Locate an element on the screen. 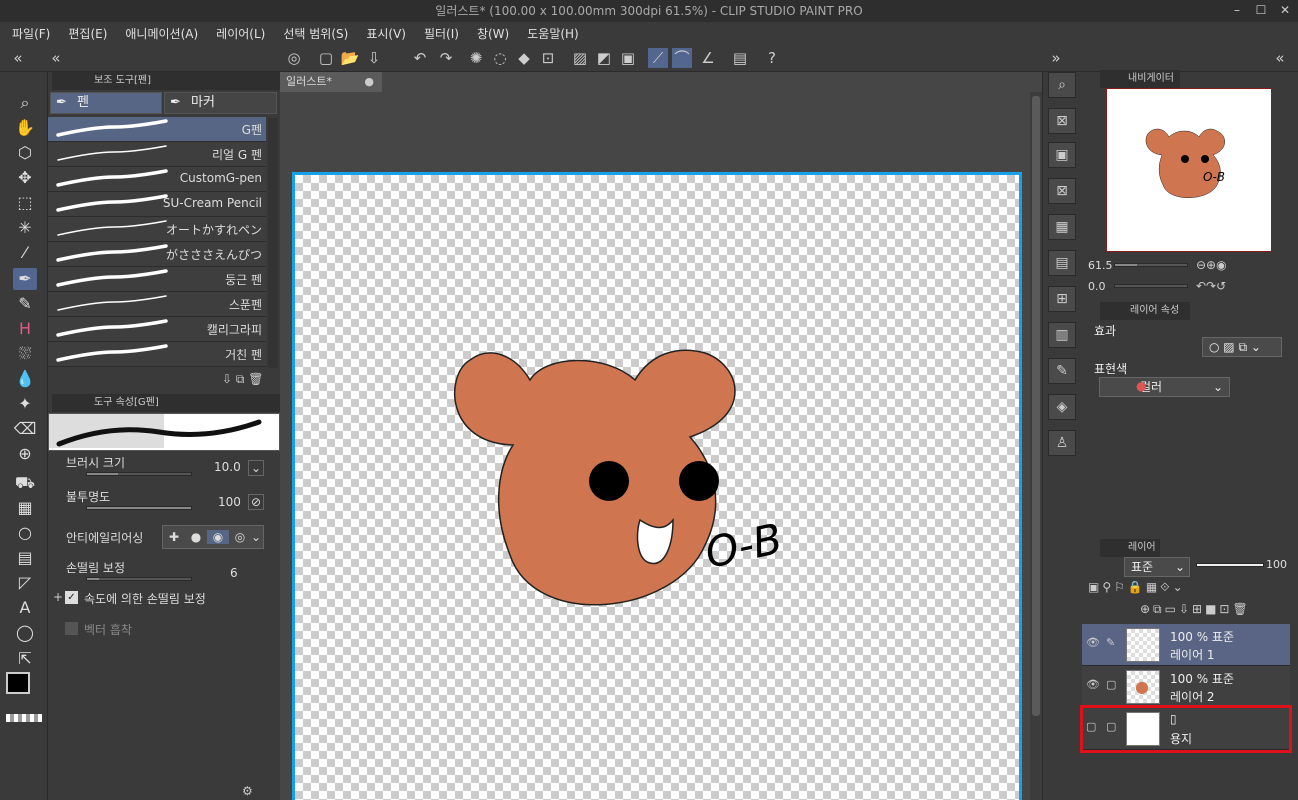 Image resolution: width=1298 pixels, height=800 pixels. collapse-right-icon: » is located at coordinates (1056, 58).